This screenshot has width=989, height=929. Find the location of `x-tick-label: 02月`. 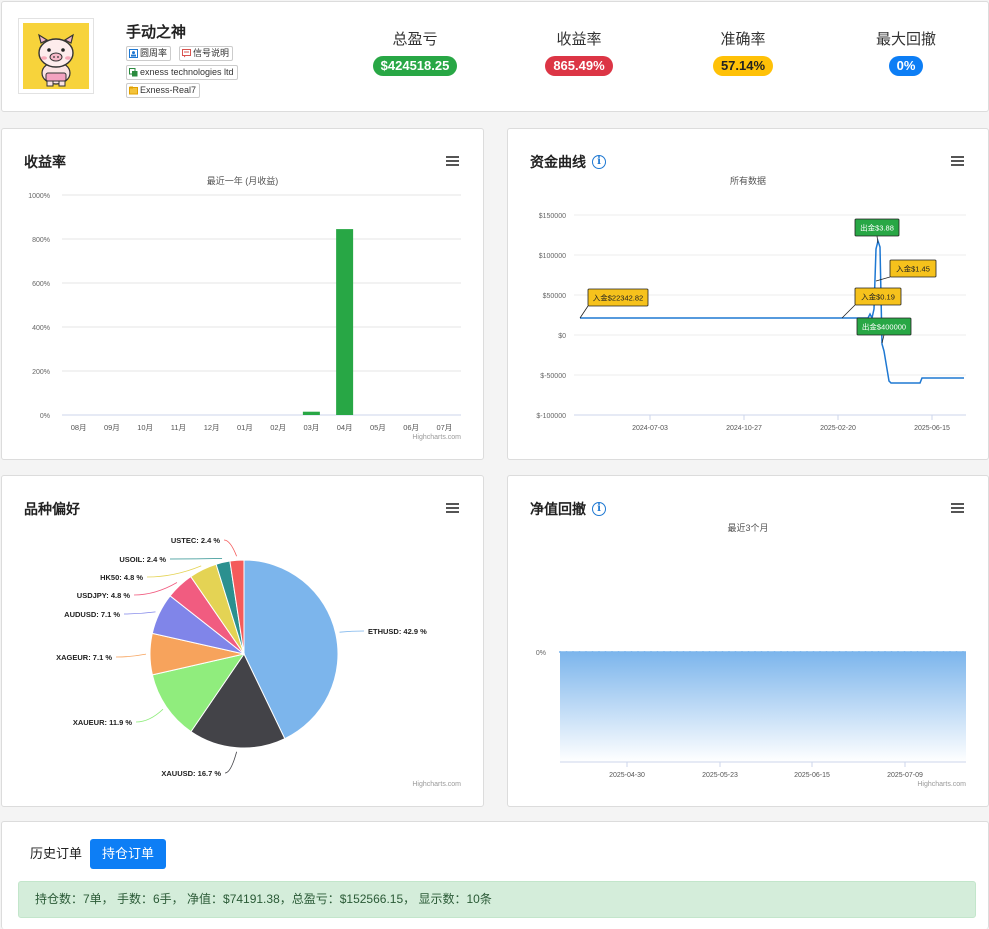

x-tick-label: 02月 is located at coordinates (278, 427).